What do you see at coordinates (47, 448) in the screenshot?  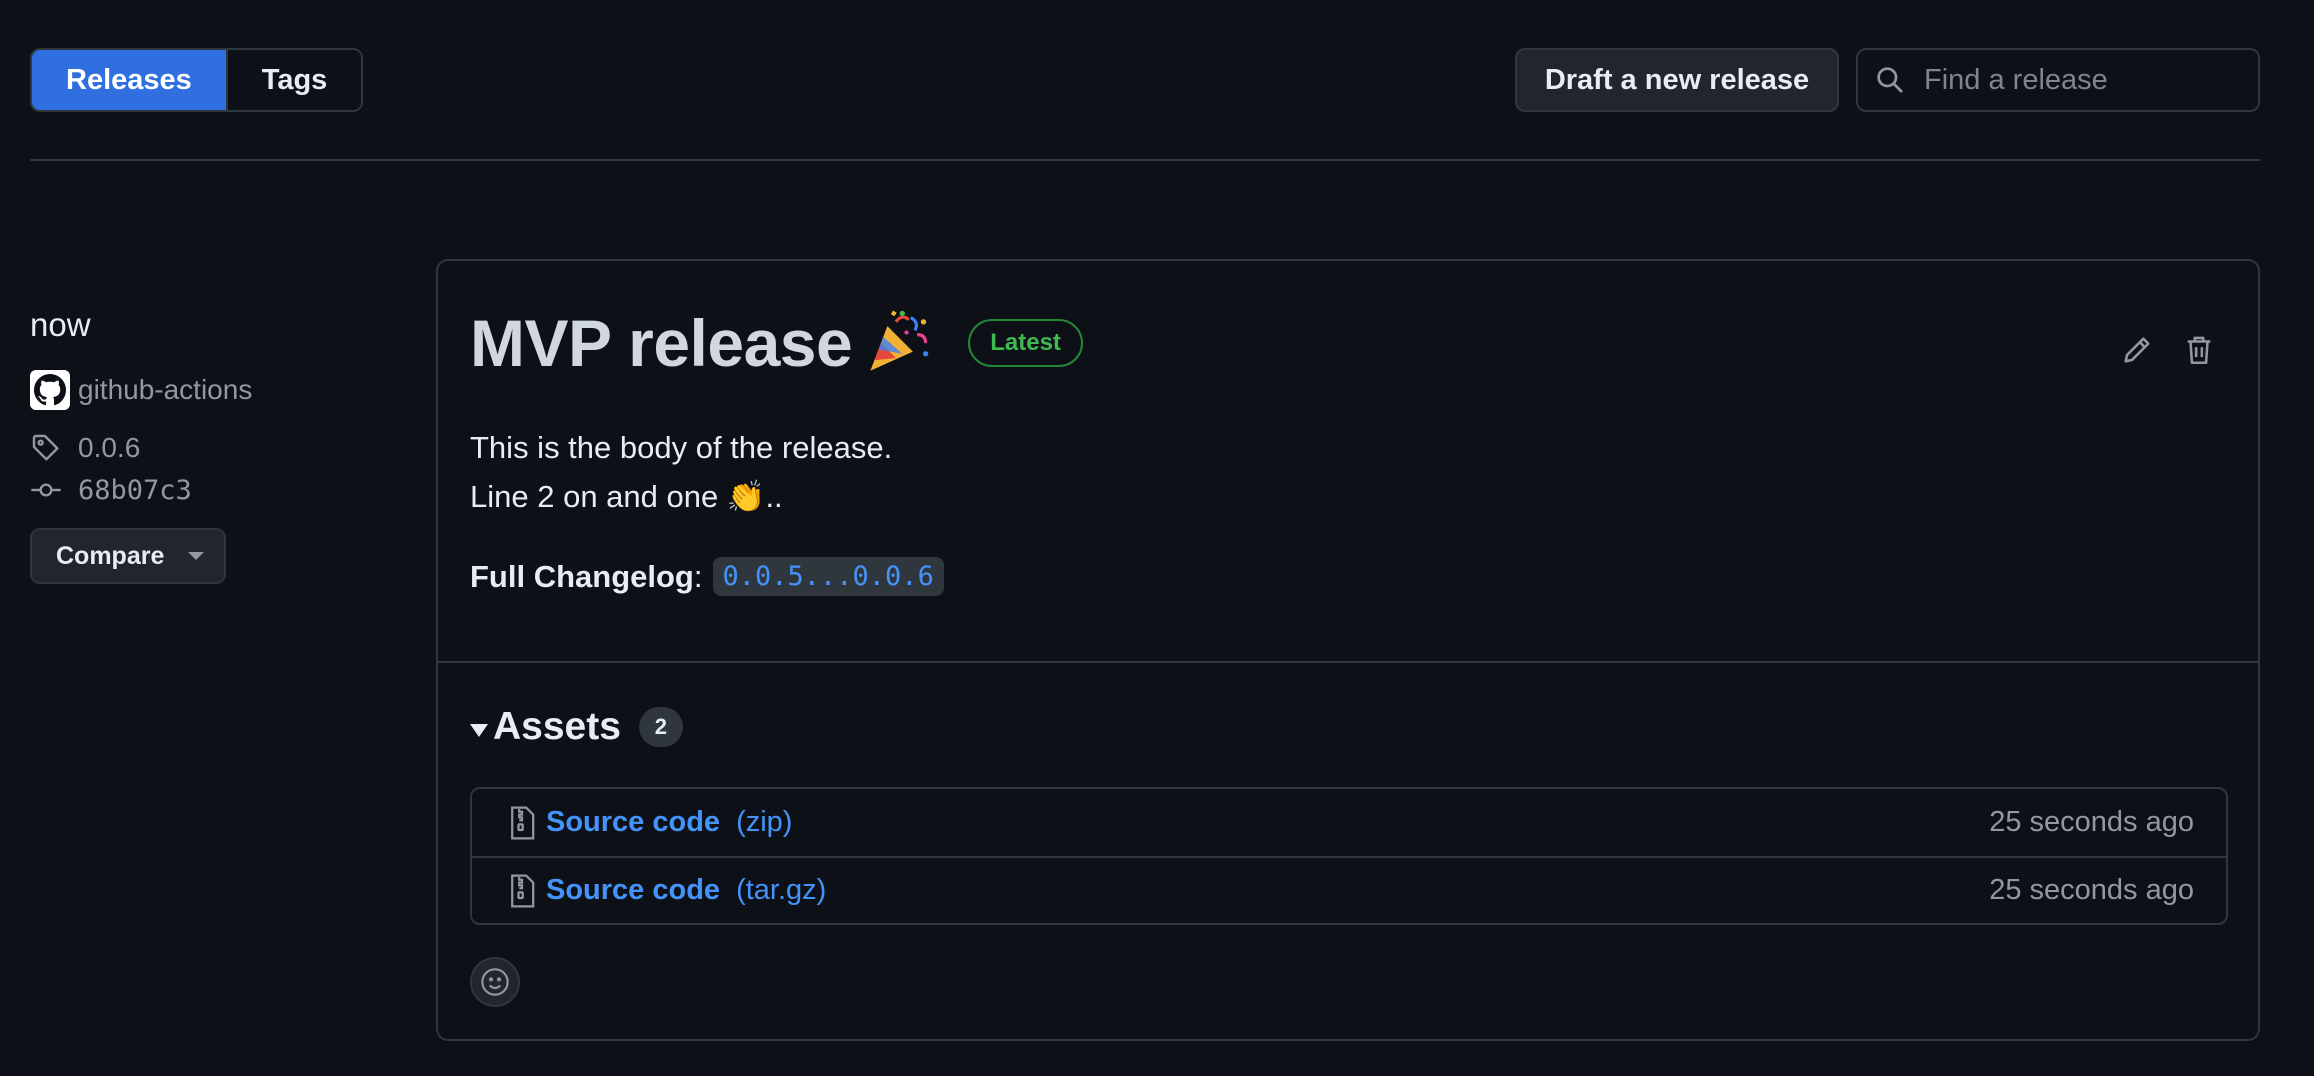 I see `tag-icon` at bounding box center [47, 448].